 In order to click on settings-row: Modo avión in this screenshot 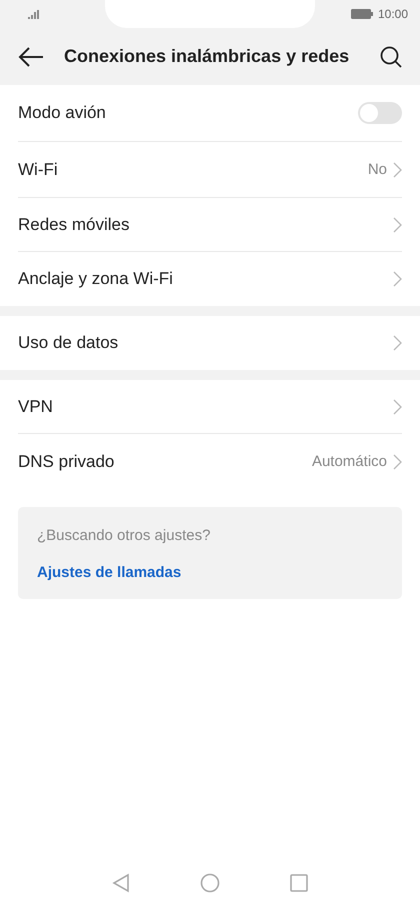, I will do `click(210, 113)`.